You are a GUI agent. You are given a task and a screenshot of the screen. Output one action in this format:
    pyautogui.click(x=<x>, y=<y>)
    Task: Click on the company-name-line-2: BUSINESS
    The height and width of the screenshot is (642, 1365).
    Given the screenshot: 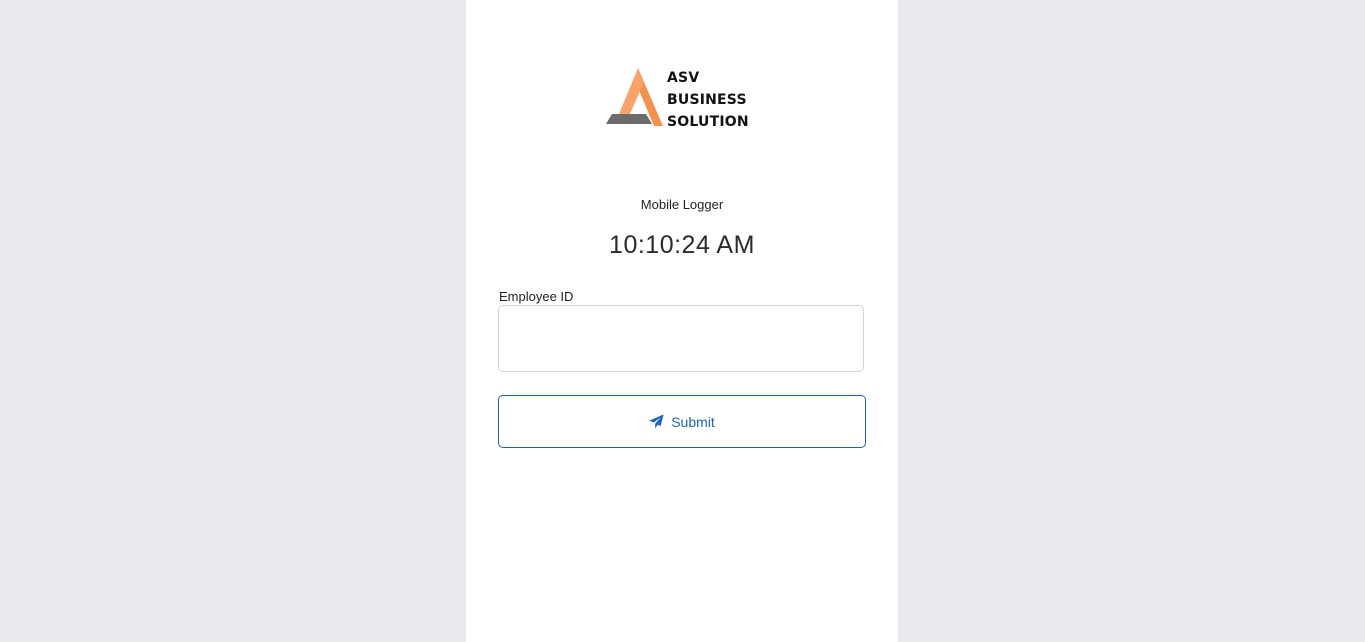 What is the action you would take?
    pyautogui.click(x=707, y=100)
    